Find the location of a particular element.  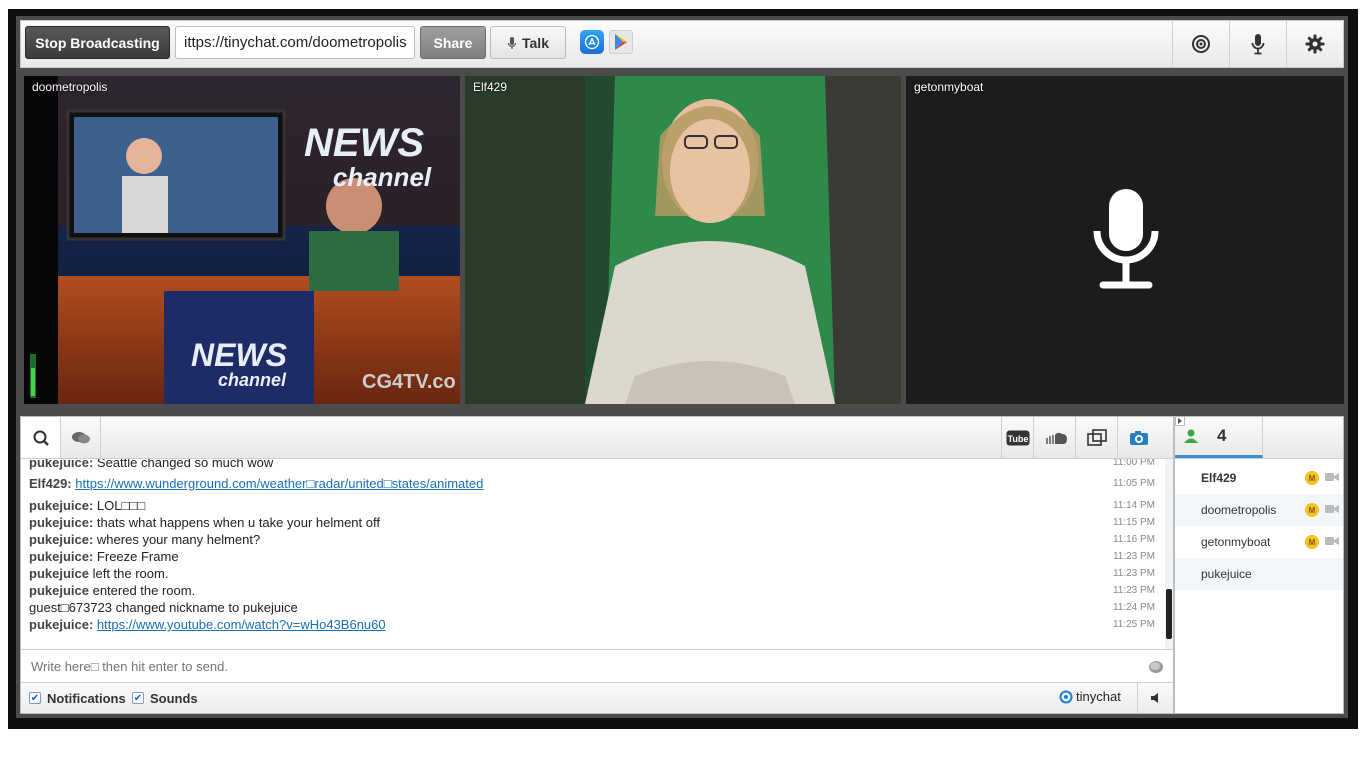

tinychat-logo: tinychat is located at coordinates (1090, 696).